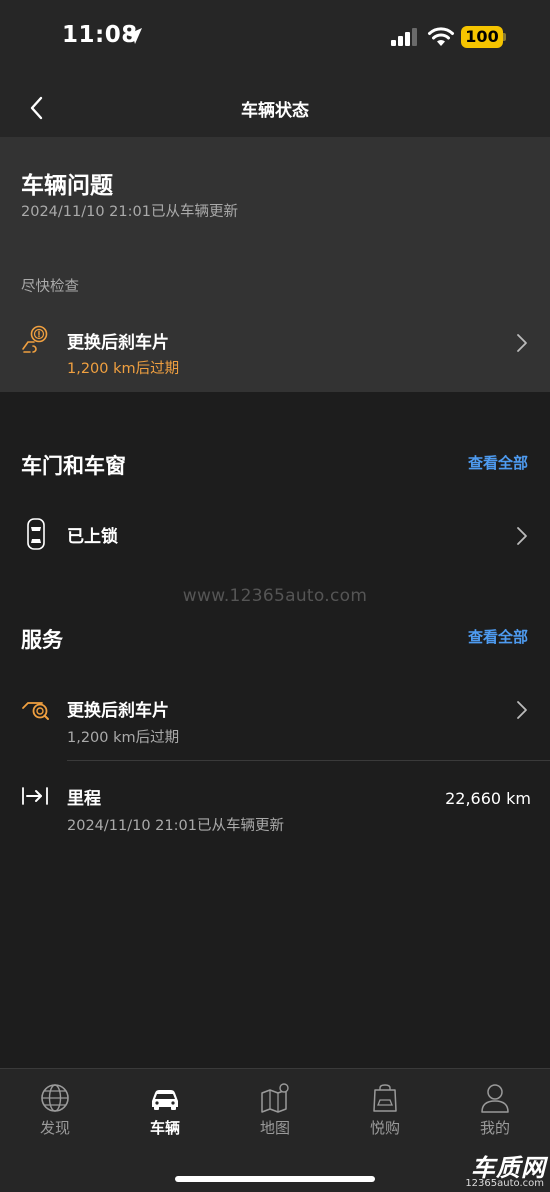 This screenshot has width=550, height=1192. Describe the element at coordinates (275, 111) in the screenshot. I see `page-title: 车辆状态` at that location.